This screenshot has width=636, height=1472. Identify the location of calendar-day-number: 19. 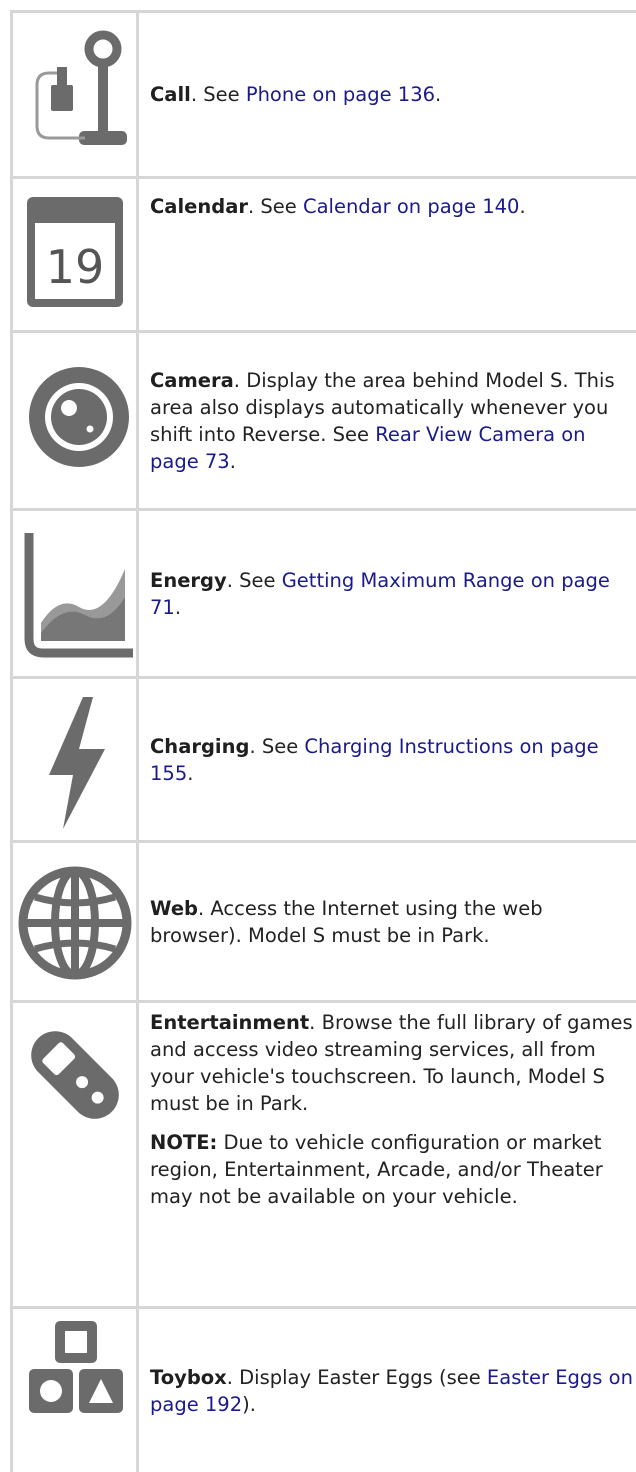
(75, 267).